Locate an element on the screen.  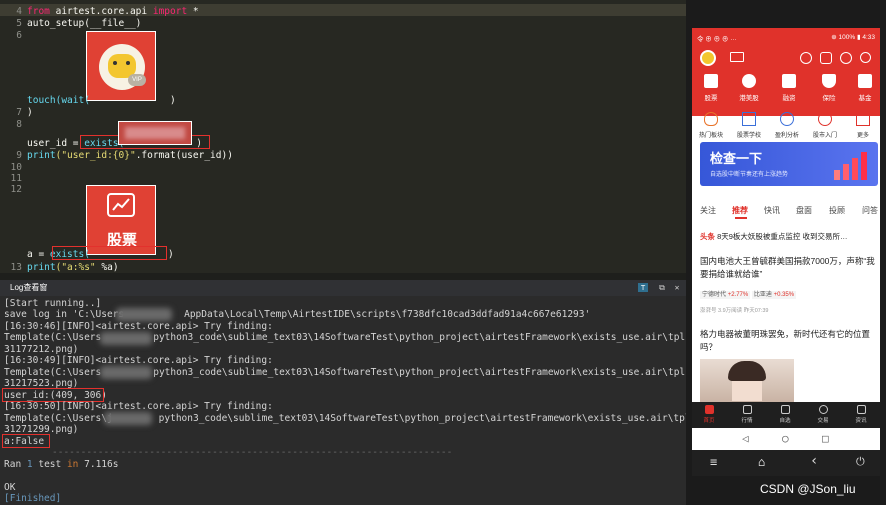
line-number: 12 is located at coordinates (16, 189).